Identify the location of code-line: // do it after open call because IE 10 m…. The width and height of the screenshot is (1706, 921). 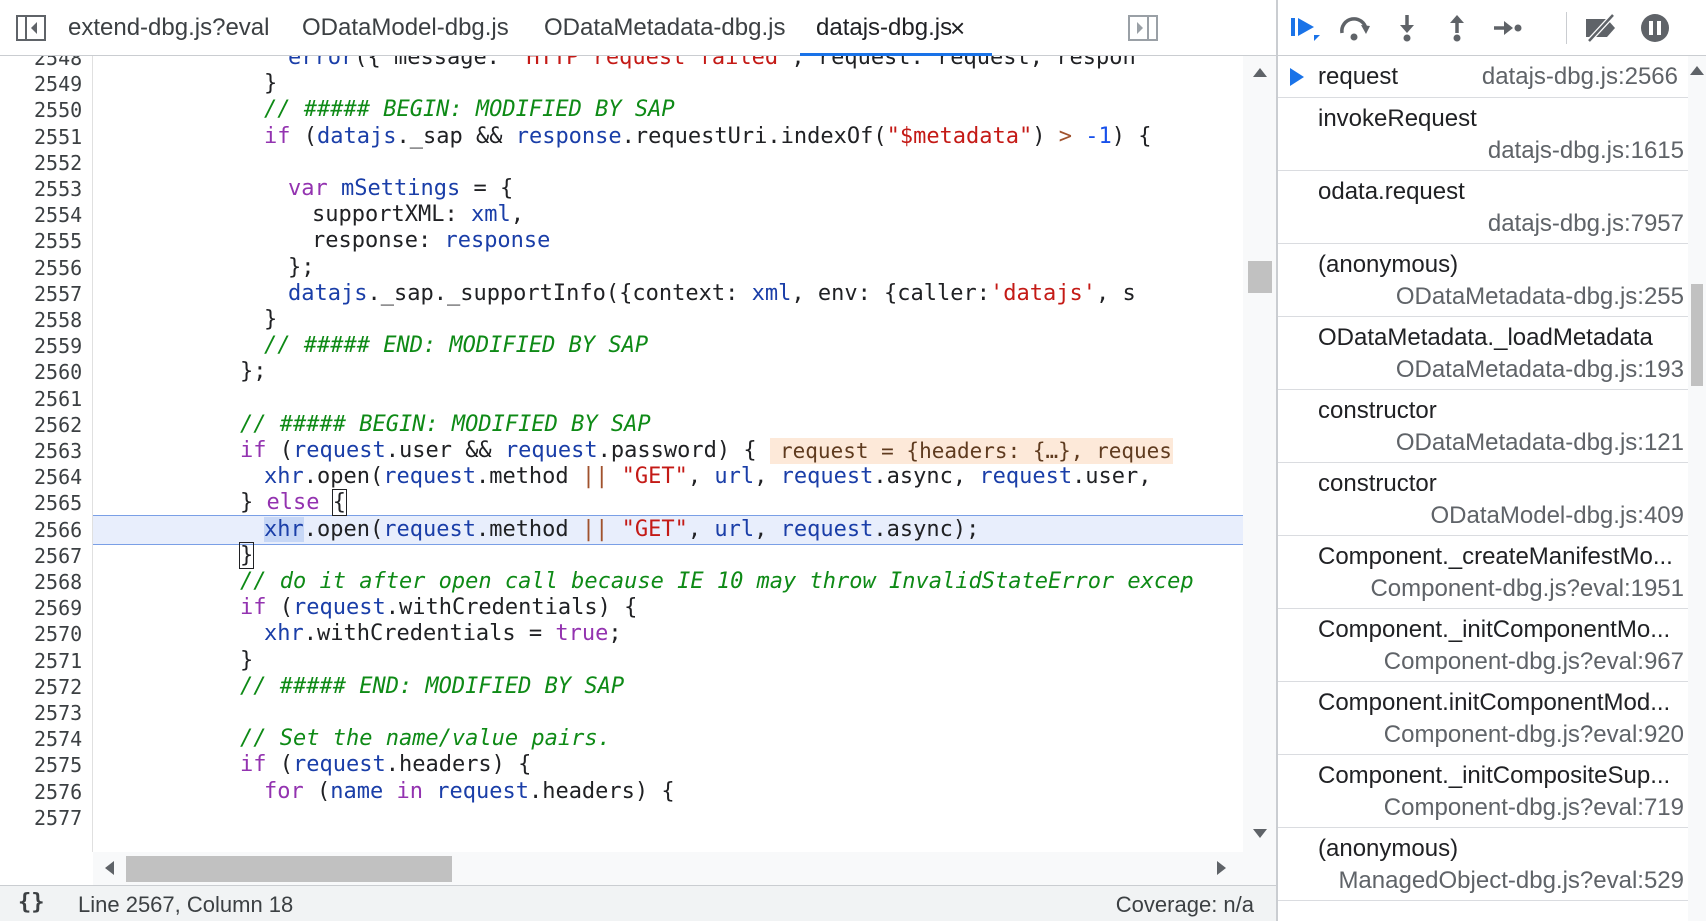
(717, 582).